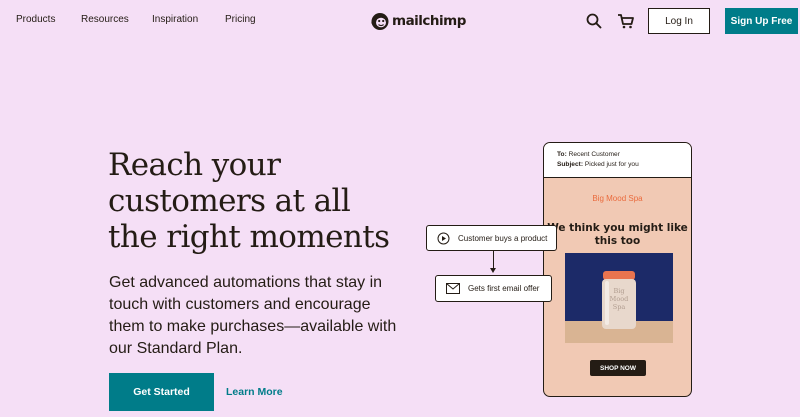  I want to click on nav-pricing: Pricing, so click(240, 19).